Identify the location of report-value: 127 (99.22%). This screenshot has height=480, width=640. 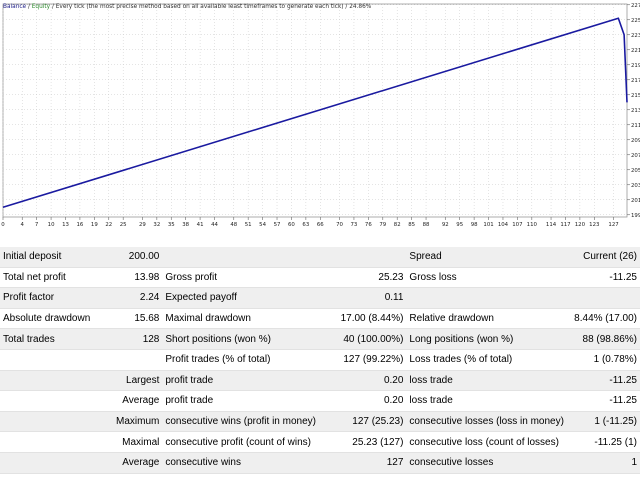
(363, 360).